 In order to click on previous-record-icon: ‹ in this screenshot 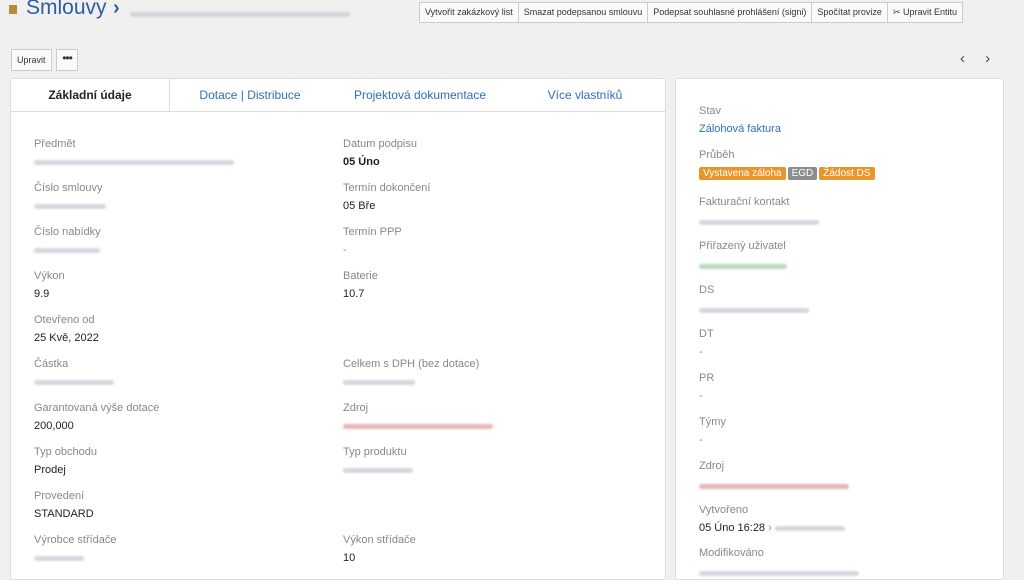, I will do `click(962, 58)`.